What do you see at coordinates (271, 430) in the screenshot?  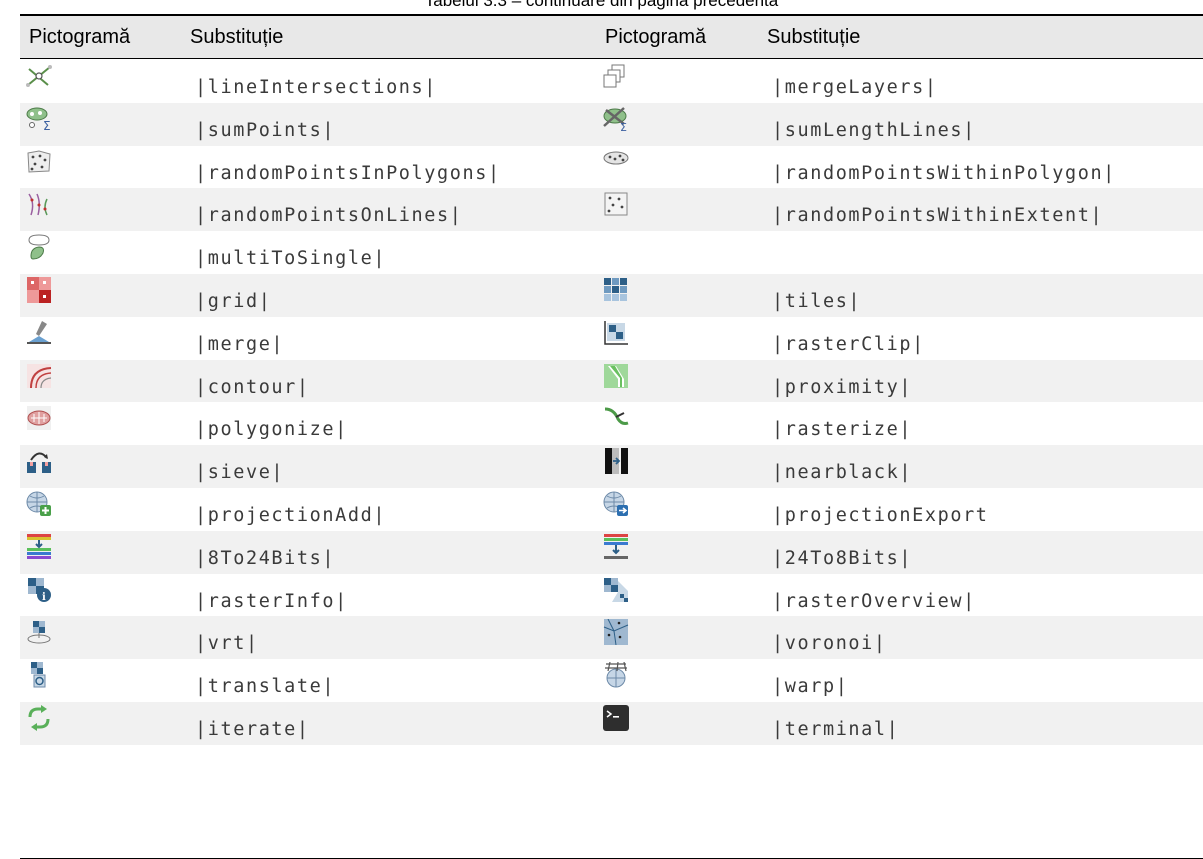 I see `substitution-code: |polygonize|` at bounding box center [271, 430].